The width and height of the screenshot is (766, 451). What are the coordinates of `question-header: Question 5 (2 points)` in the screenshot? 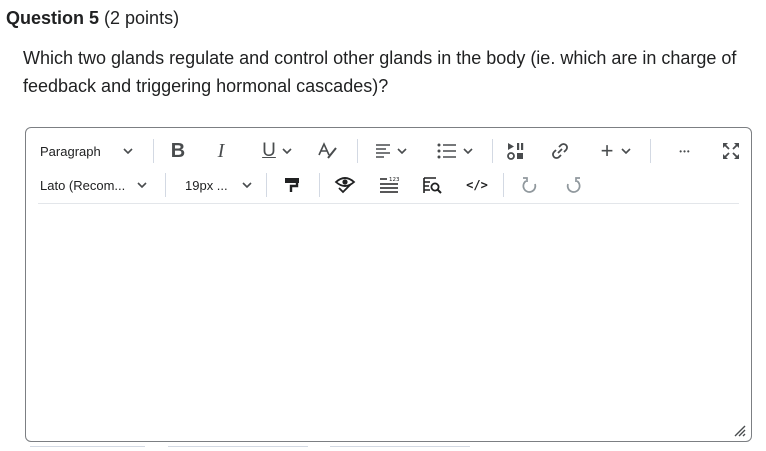 It's located at (92, 18).